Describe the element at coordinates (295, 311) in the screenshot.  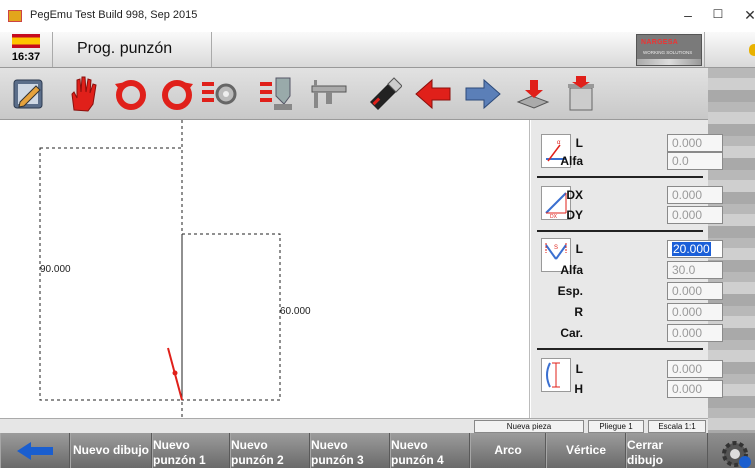
I see `dimension-right: 60.000` at that location.